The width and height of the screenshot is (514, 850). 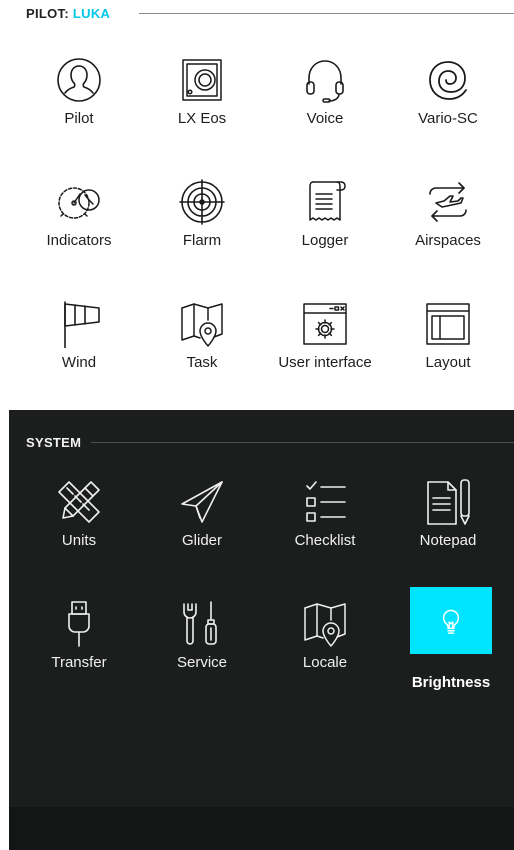 What do you see at coordinates (325, 624) in the screenshot?
I see `locale-map-pin-icon` at bounding box center [325, 624].